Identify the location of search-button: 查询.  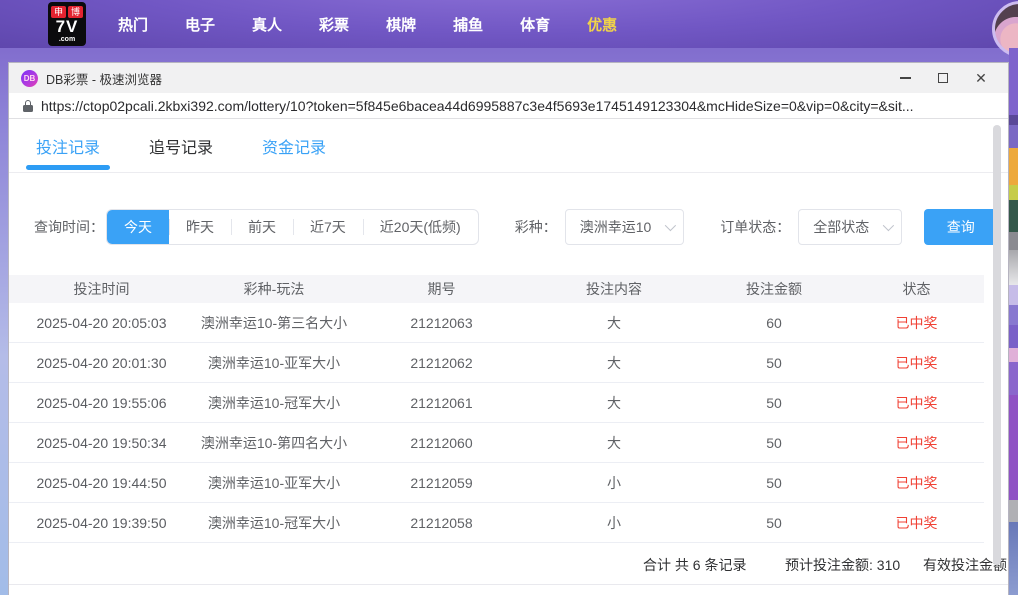
(961, 227).